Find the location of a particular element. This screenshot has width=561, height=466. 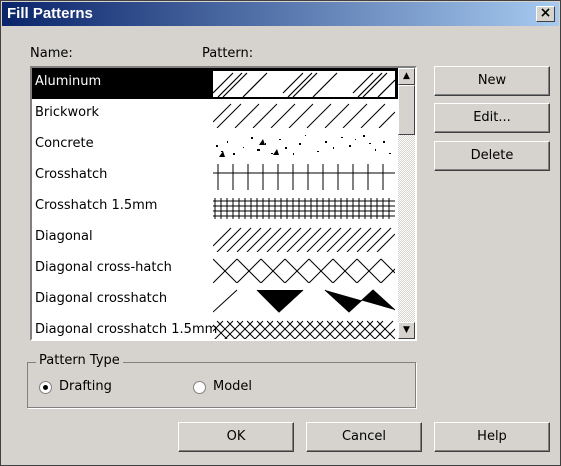

list-item: Diagonal crosshatch 1.5mm is located at coordinates (215, 327).